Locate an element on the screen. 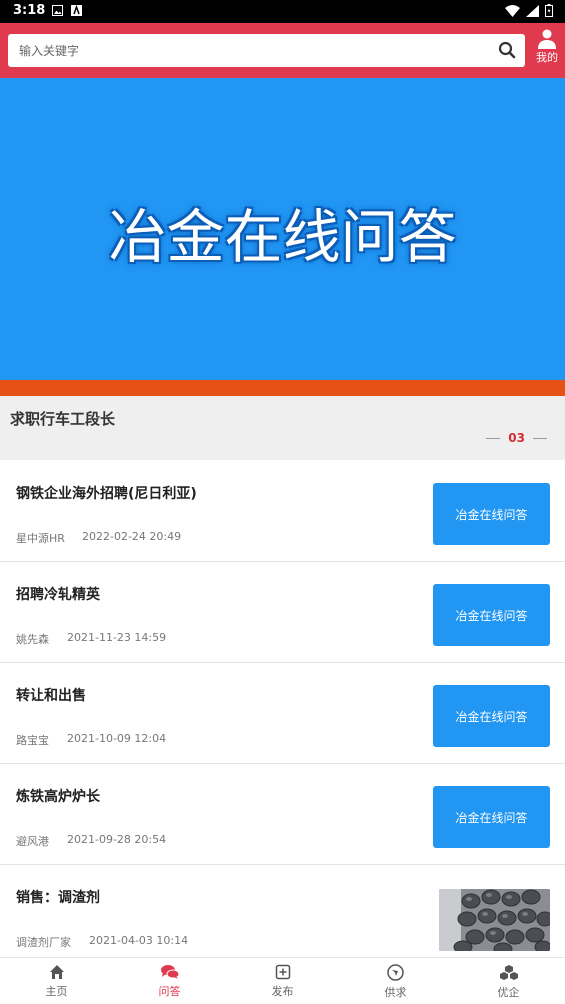 This screenshot has height=1004, width=565. search-input: 输入关键字 is located at coordinates (266, 50).